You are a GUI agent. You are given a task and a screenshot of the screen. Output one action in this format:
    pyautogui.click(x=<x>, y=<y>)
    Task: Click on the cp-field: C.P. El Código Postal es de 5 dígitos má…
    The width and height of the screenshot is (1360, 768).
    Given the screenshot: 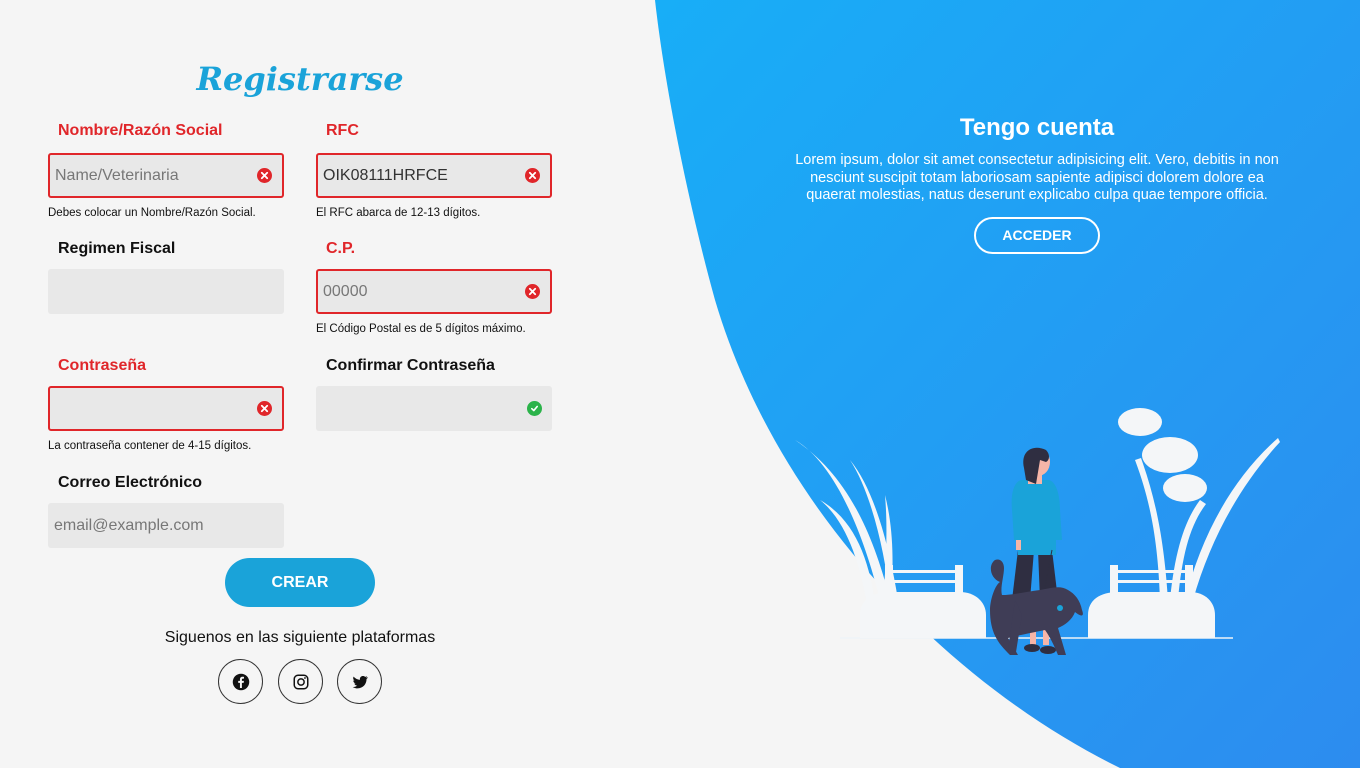 What is the action you would take?
    pyautogui.click(x=434, y=287)
    